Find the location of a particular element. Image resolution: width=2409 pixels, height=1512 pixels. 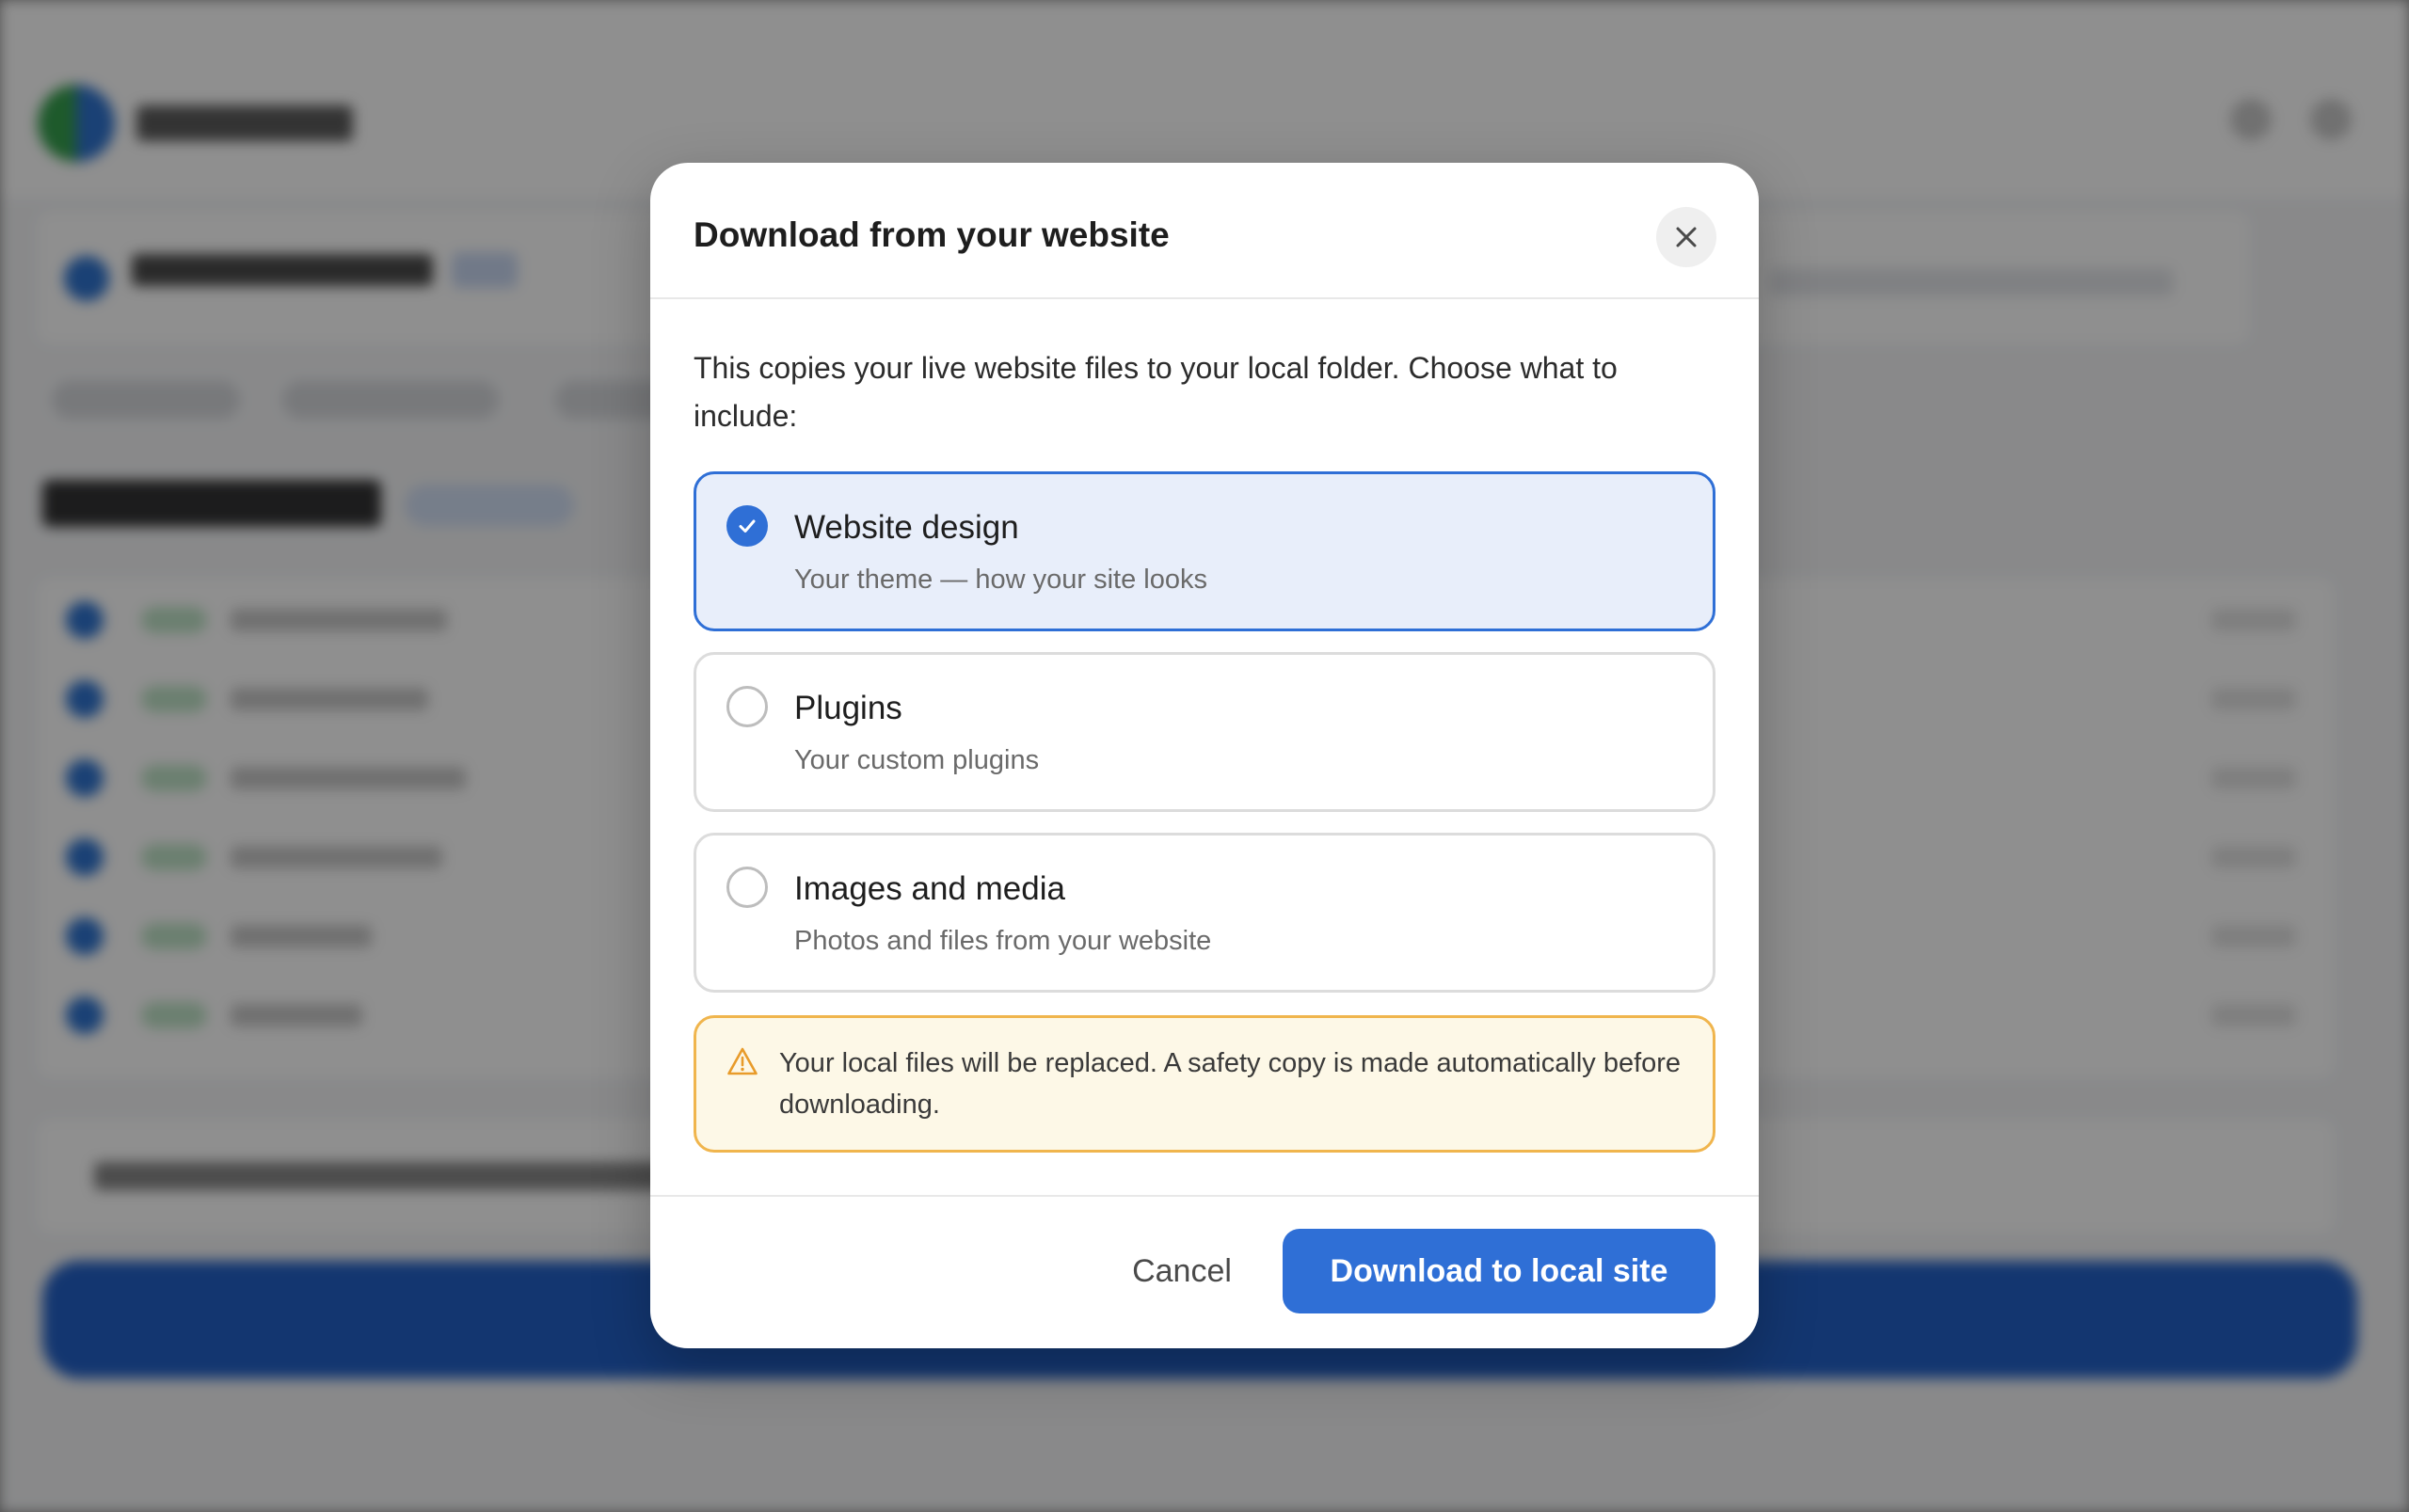

option-title: Images and media is located at coordinates (930, 889).